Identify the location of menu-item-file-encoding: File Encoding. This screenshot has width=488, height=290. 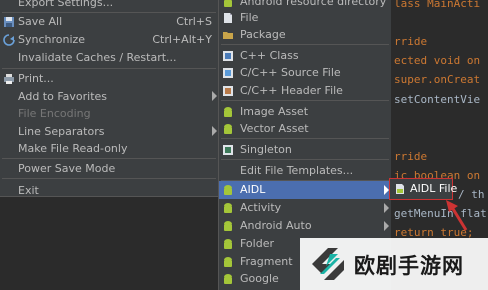
(109, 114).